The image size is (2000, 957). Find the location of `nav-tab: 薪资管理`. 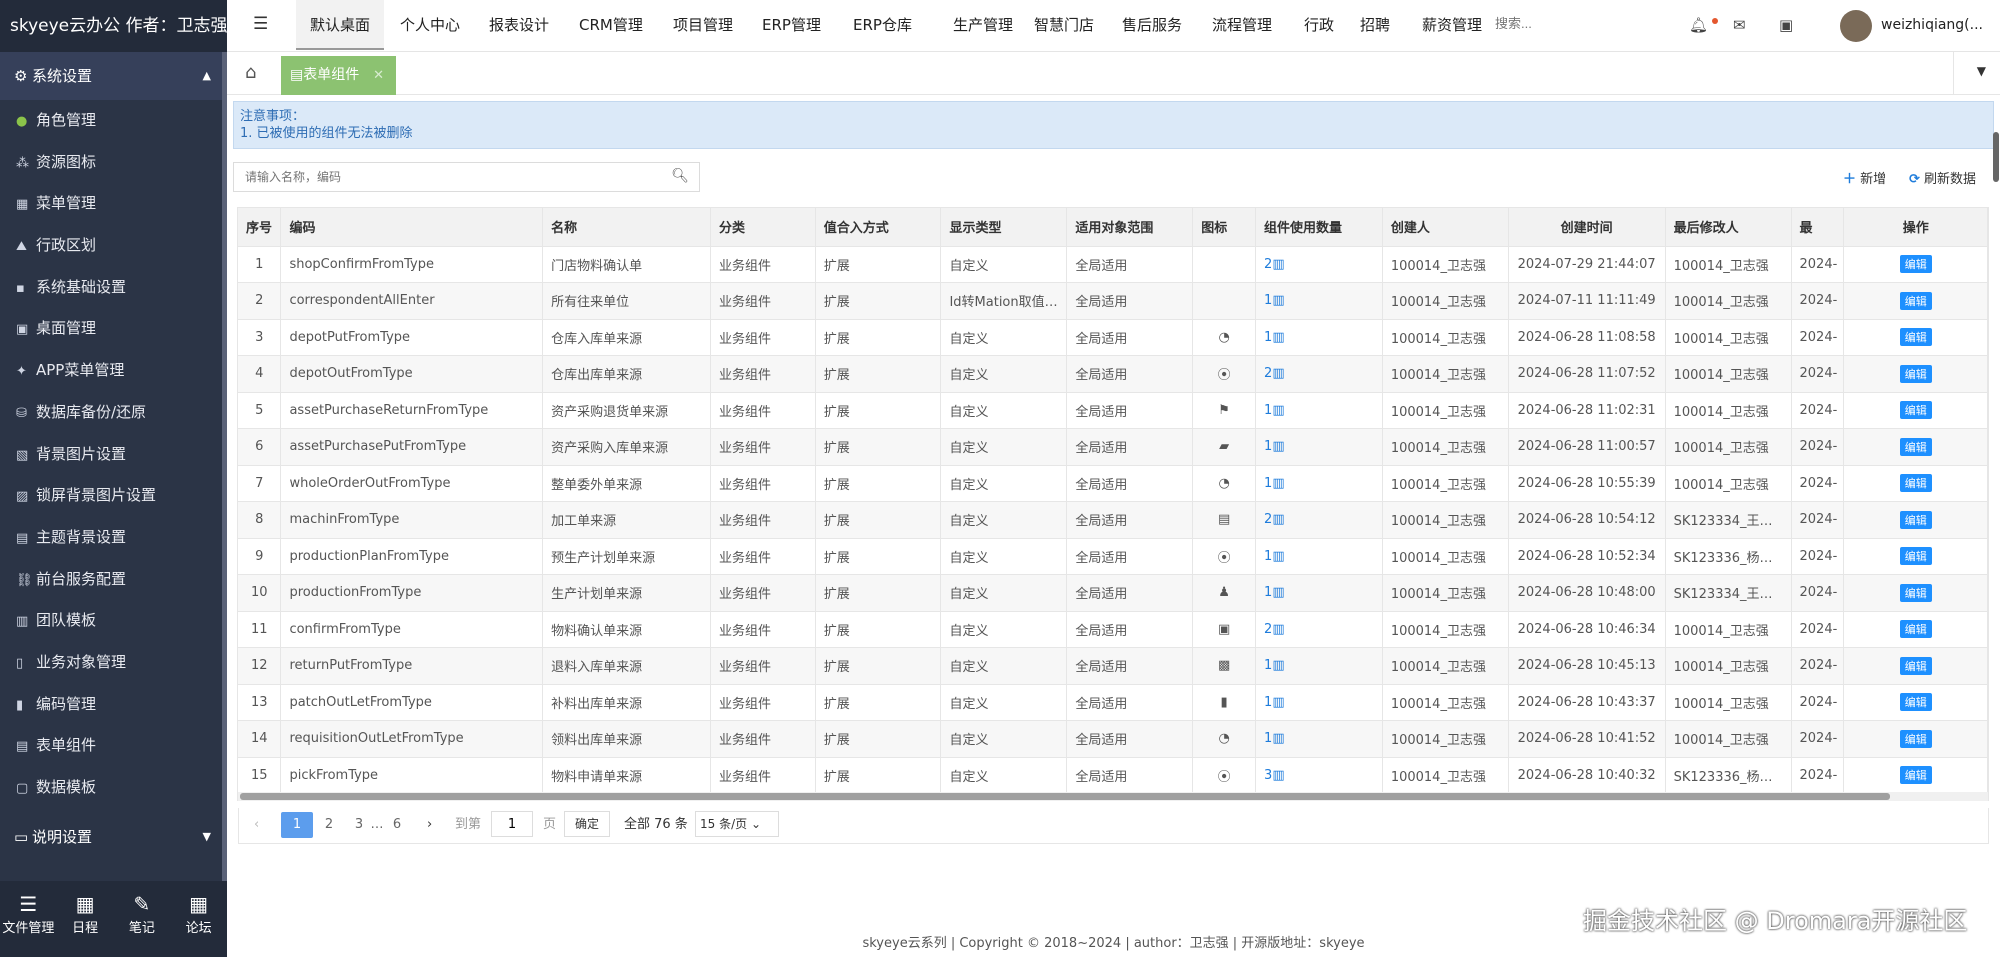

nav-tab: 薪资管理 is located at coordinates (1452, 25).